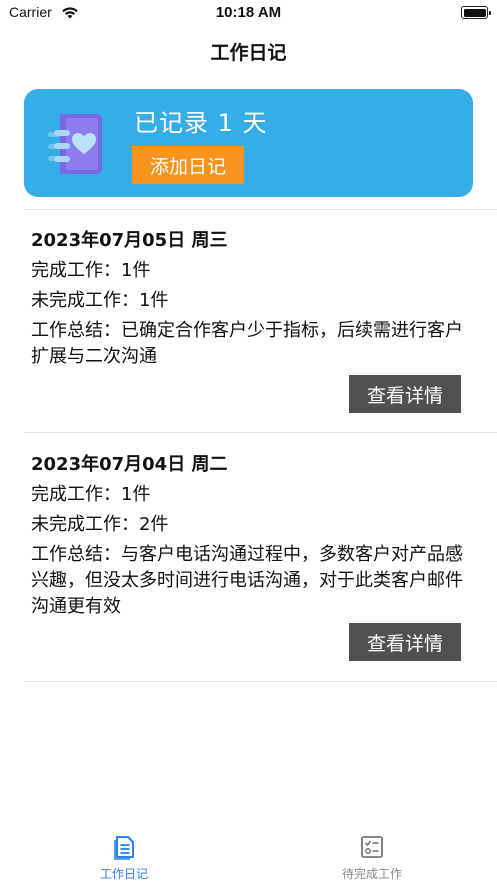 This screenshot has height=883, width=497. I want to click on entry-summary: 工作总结：已确定合作客户少于指标，后续需进行客户扩展与二次沟通, so click(247, 343).